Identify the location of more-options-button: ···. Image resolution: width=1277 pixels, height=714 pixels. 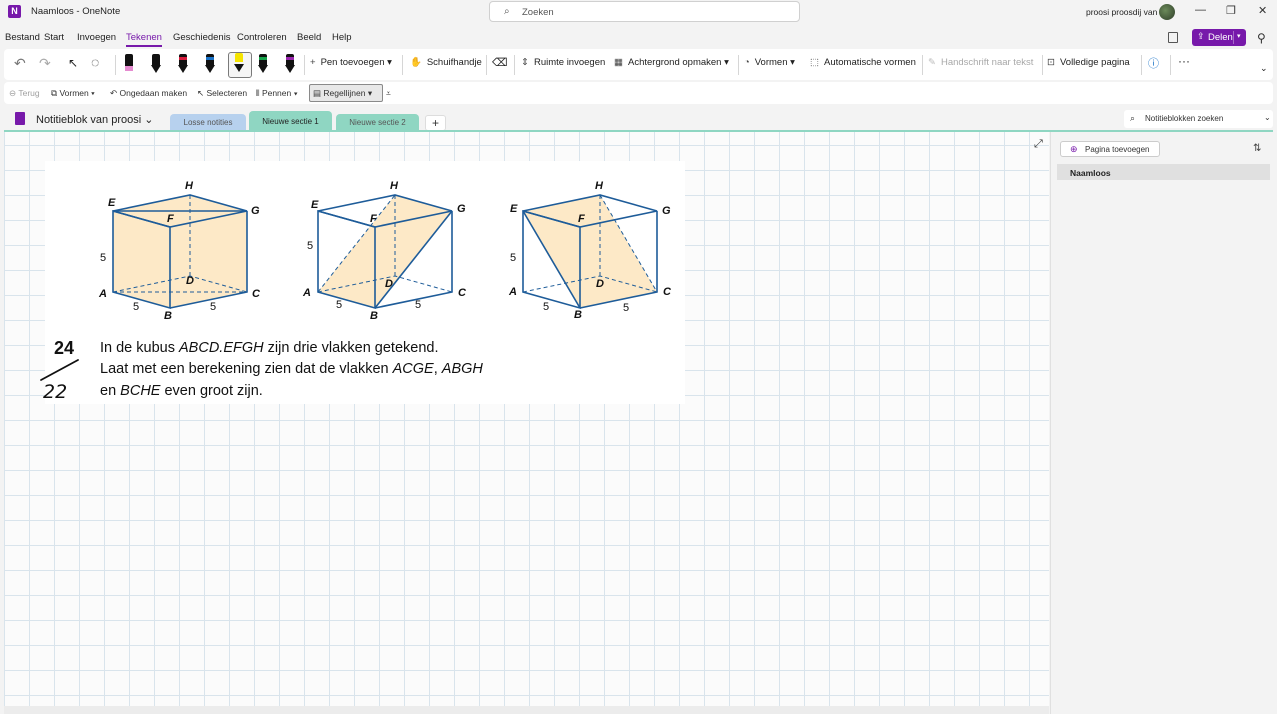
(1184, 61).